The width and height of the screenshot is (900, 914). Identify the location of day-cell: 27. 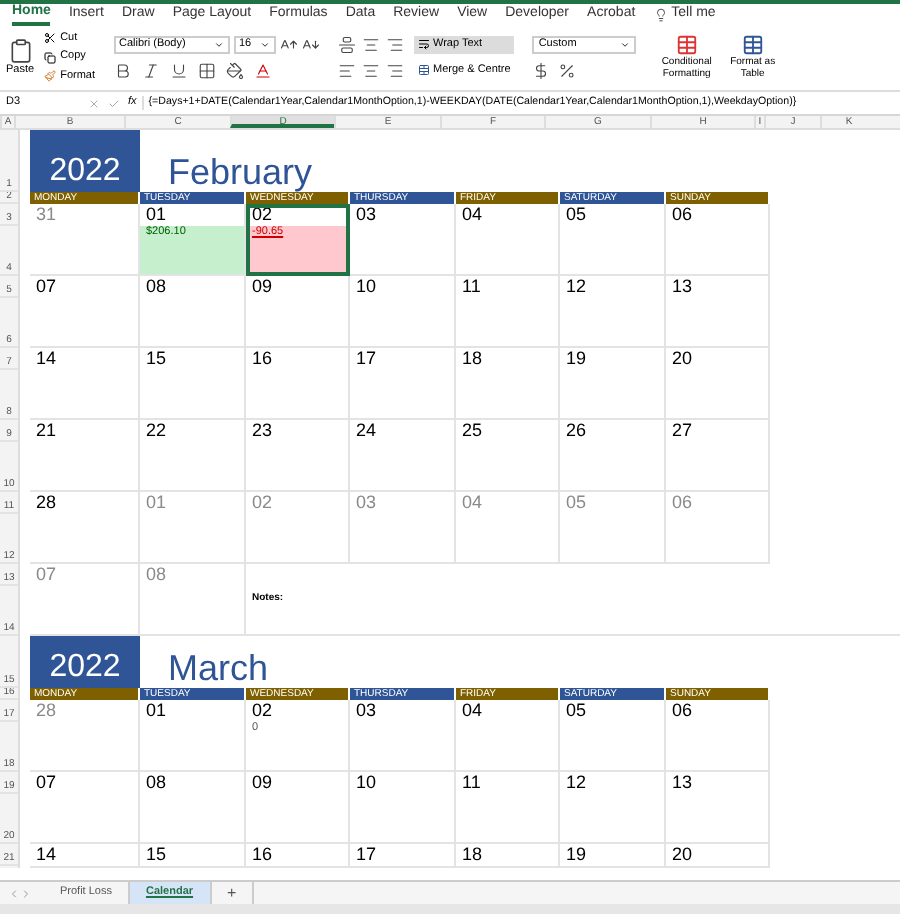
(718, 456).